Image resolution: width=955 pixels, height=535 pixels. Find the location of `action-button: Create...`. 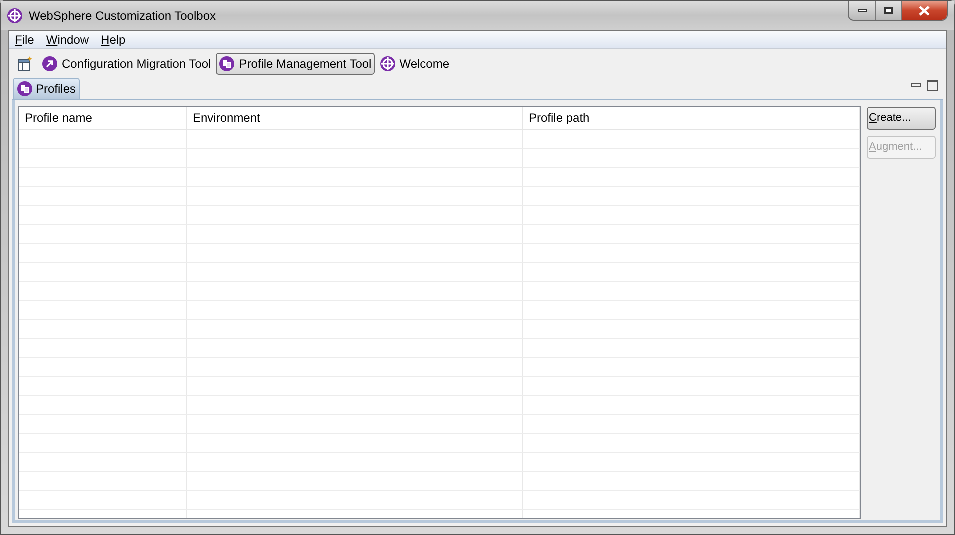

action-button: Create... is located at coordinates (901, 118).